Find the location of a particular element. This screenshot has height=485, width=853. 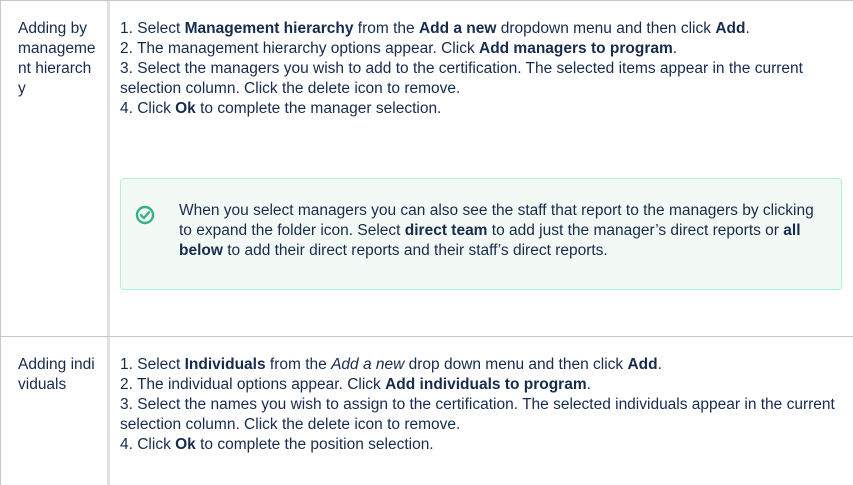

bold-term: Add managers to program is located at coordinates (576, 48).